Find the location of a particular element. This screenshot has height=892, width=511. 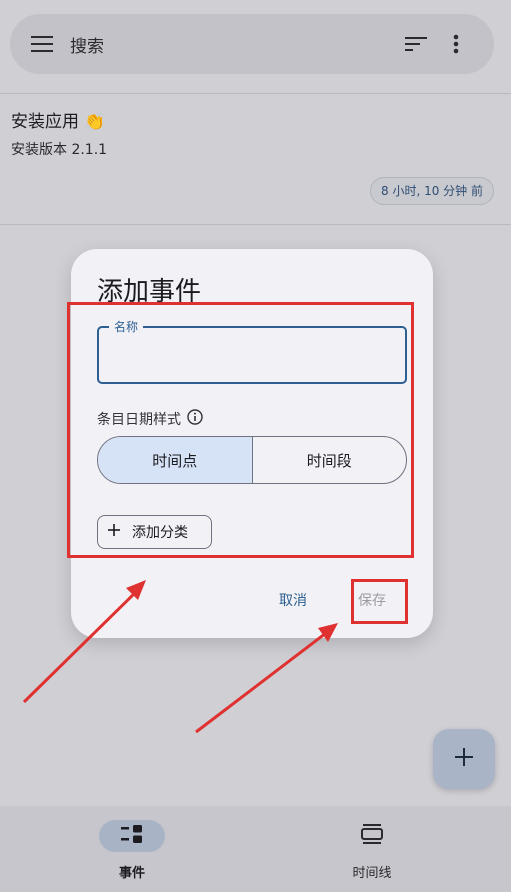

event-title: 安装应用 👏 is located at coordinates (58, 122).